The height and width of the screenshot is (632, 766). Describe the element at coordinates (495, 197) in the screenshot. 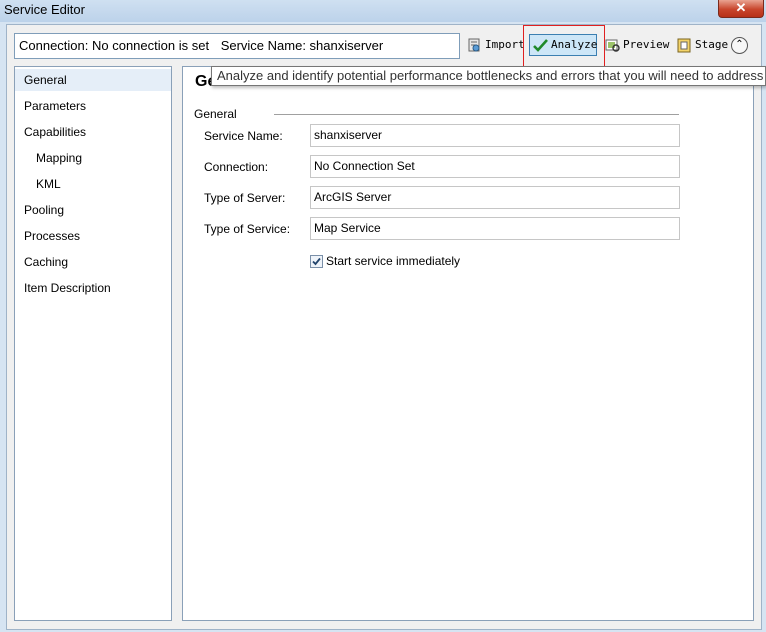

I see `server-type-field: ArcGIS Server` at that location.